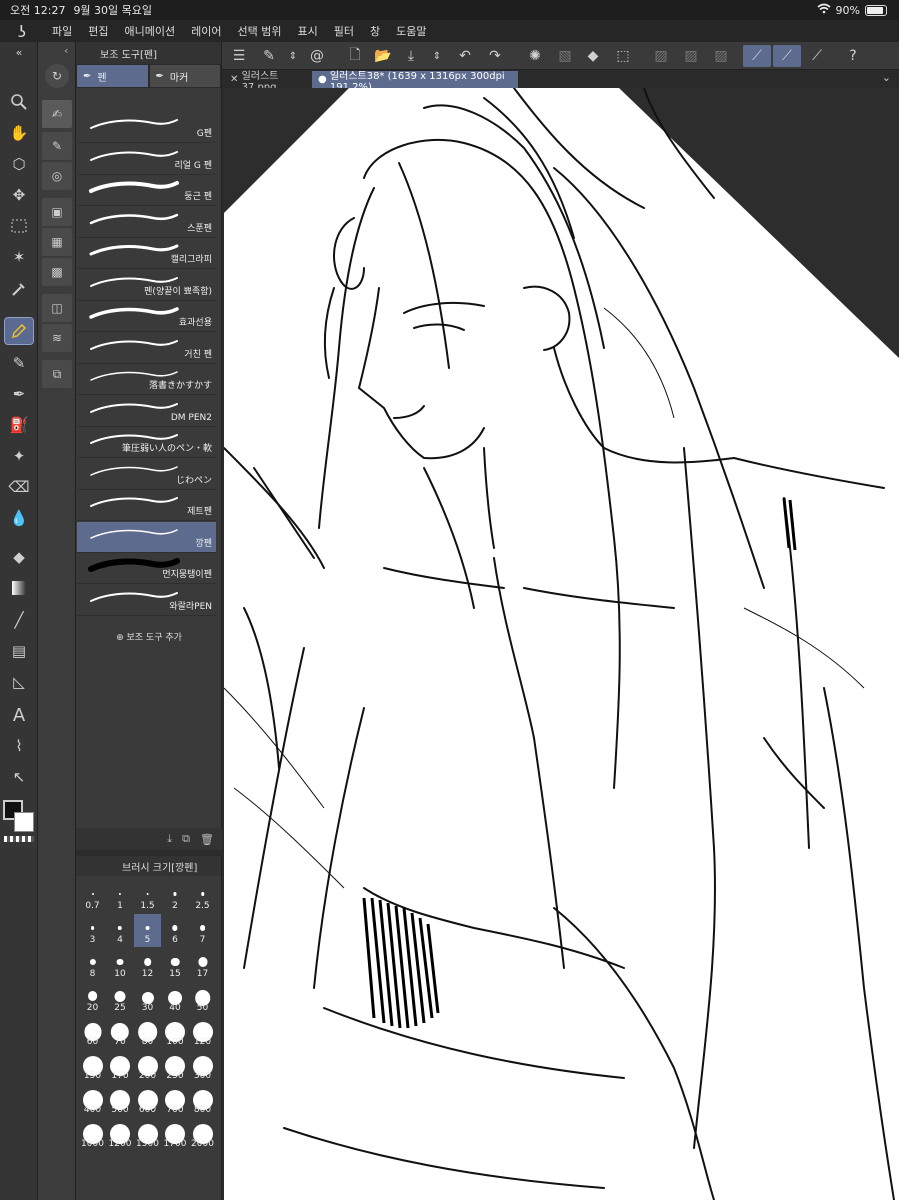  What do you see at coordinates (147, 930) in the screenshot?
I see `brush-size-option: 5` at bounding box center [147, 930].